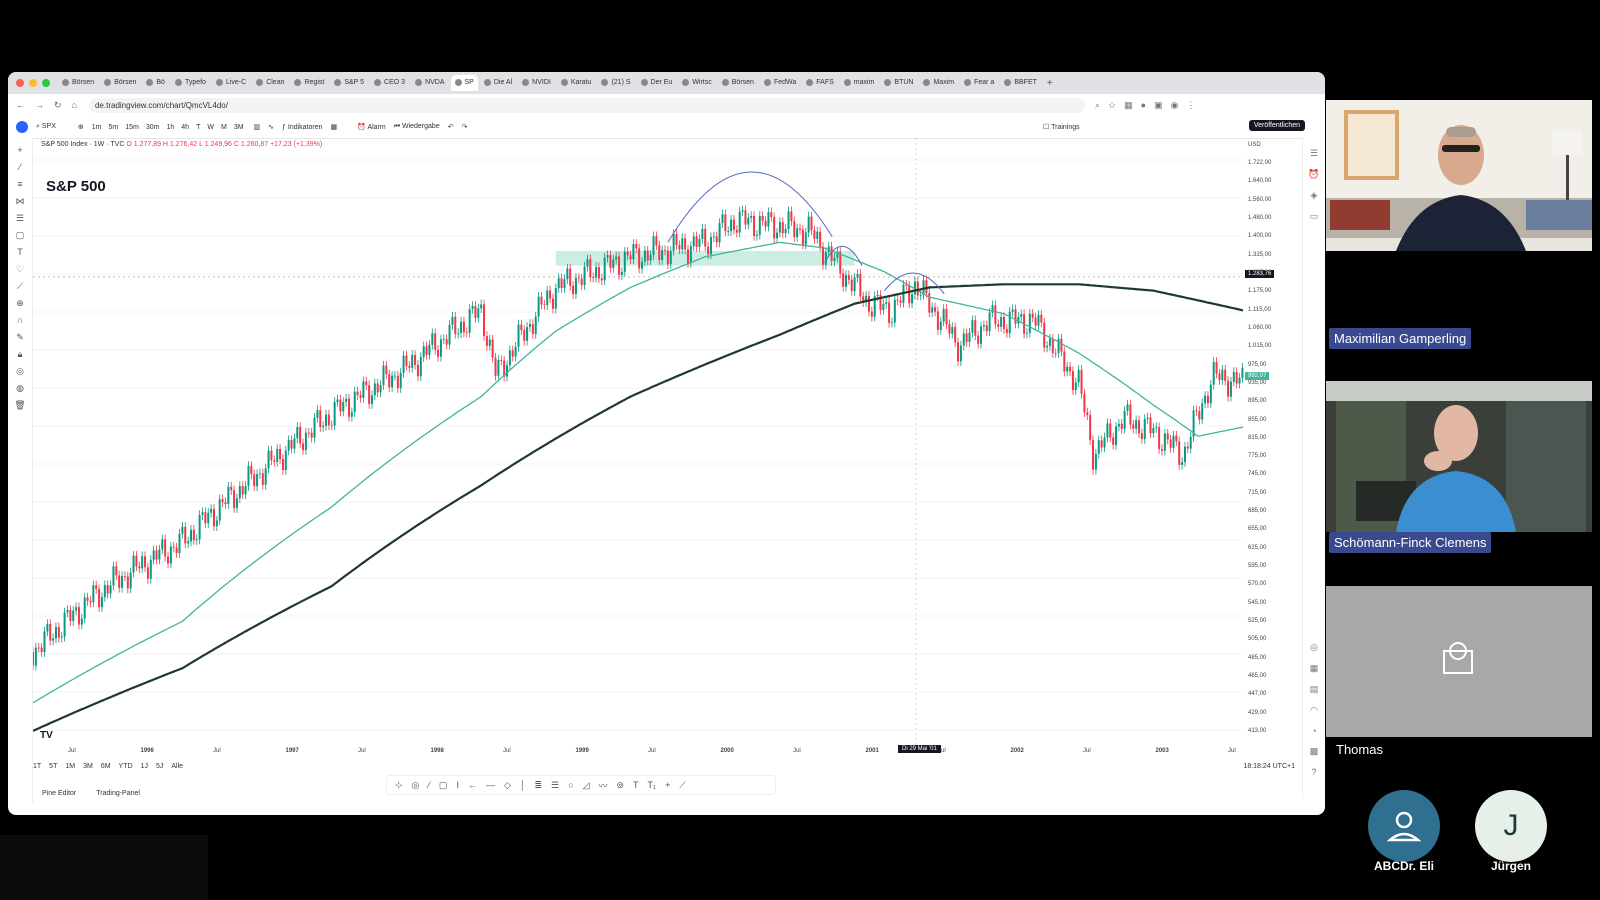 Image resolution: width=1600 pixels, height=900 pixels. What do you see at coordinates (1314, 772) in the screenshot?
I see `help-icon: ?` at bounding box center [1314, 772].